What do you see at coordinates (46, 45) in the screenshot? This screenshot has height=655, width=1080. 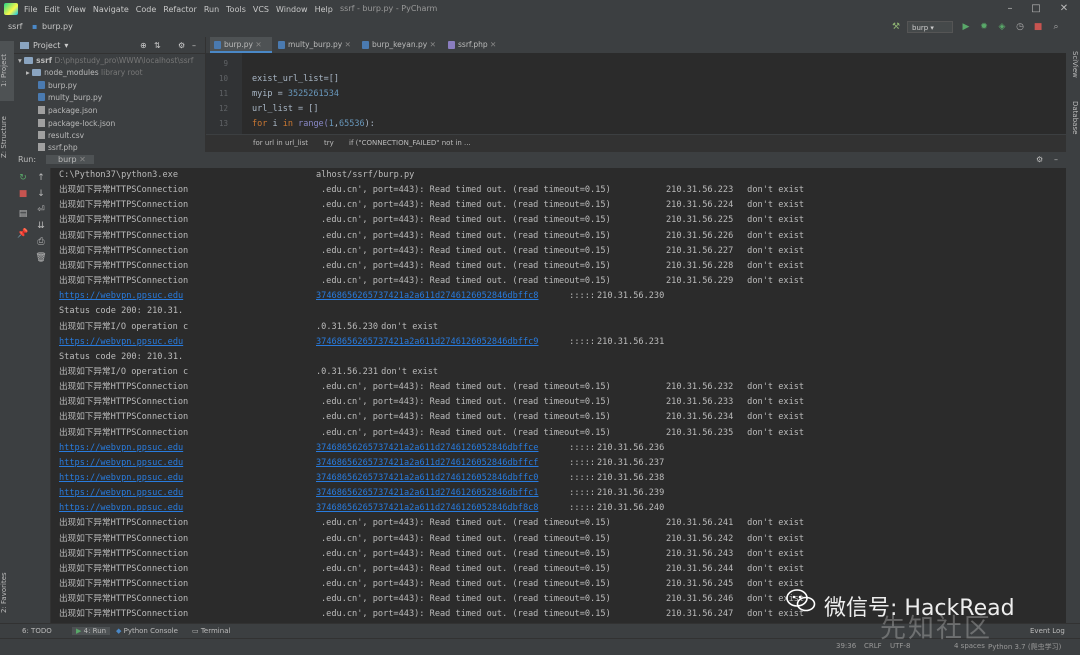 I see `project-panel-title: Project` at bounding box center [46, 45].